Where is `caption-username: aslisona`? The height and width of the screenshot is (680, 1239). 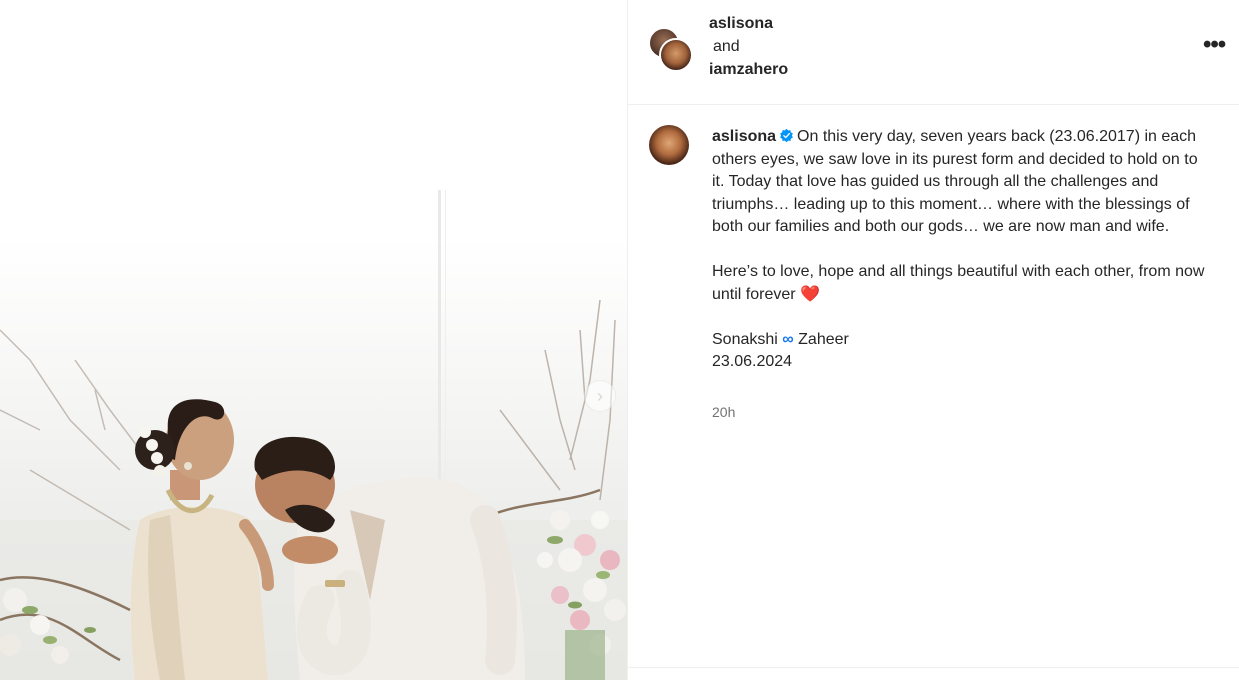 caption-username: aslisona is located at coordinates (744, 136).